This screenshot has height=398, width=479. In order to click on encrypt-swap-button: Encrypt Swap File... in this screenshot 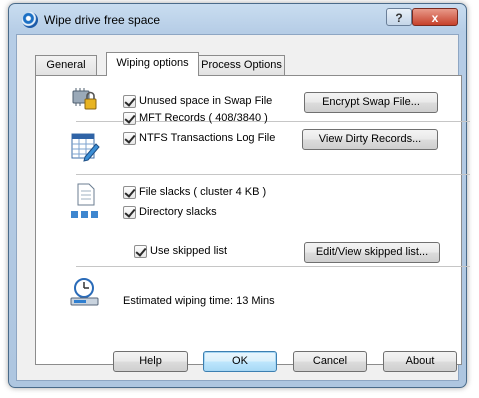, I will do `click(371, 102)`.